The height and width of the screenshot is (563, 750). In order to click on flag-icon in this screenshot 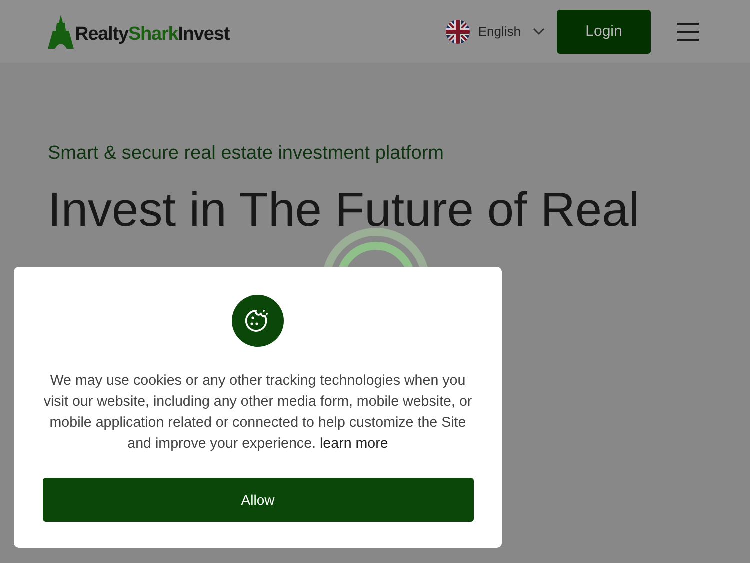, I will do `click(458, 32)`.